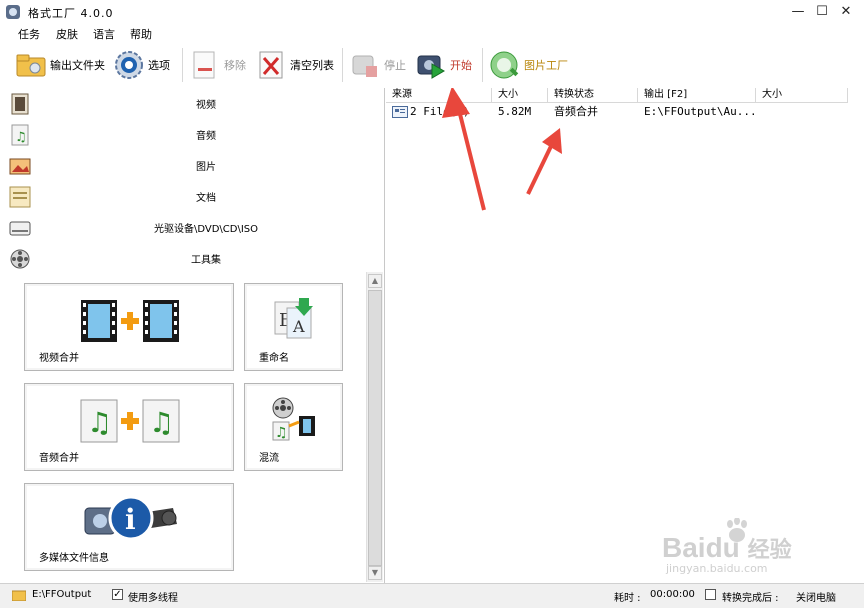 This screenshot has height=608, width=864. Describe the element at coordinates (129, 65) in the screenshot. I see `options-gear-icon` at that location.